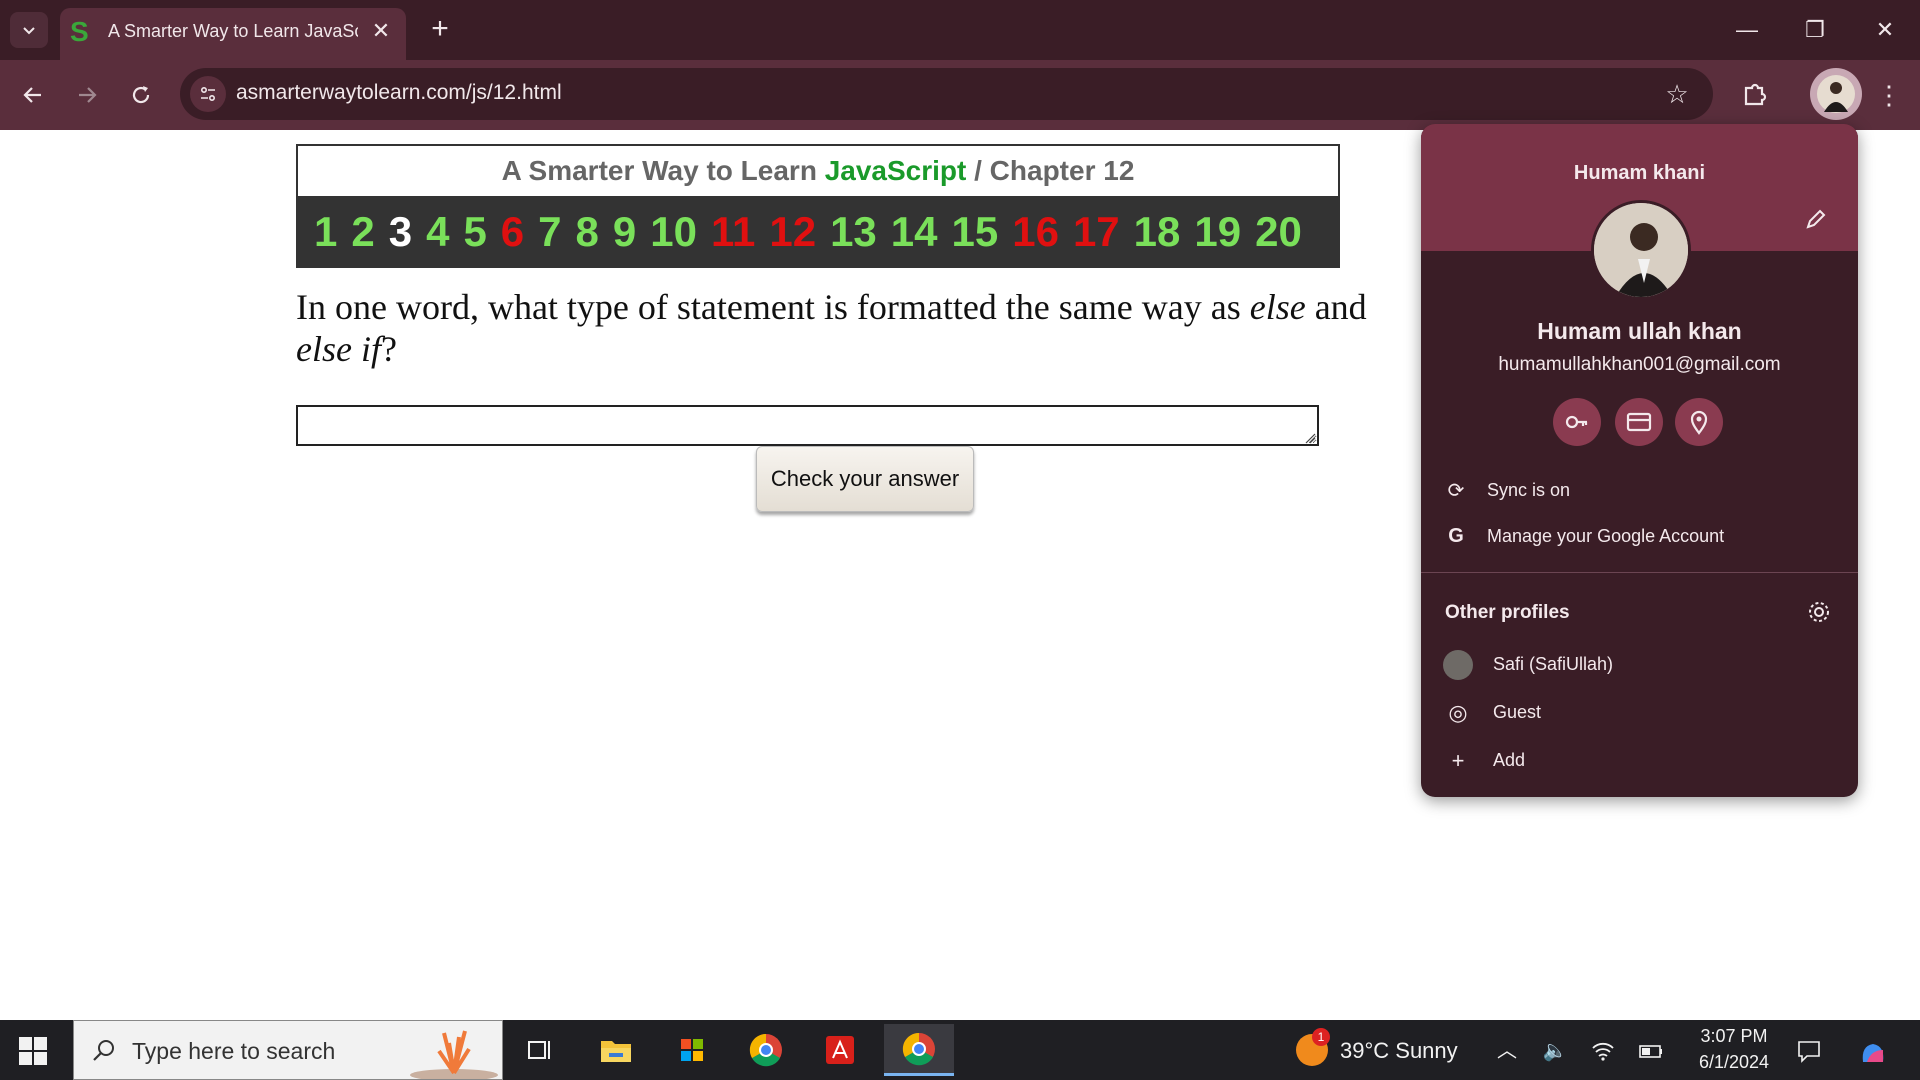 Image resolution: width=1920 pixels, height=1080 pixels. I want to click on chapter-link-4: 4, so click(437, 232).